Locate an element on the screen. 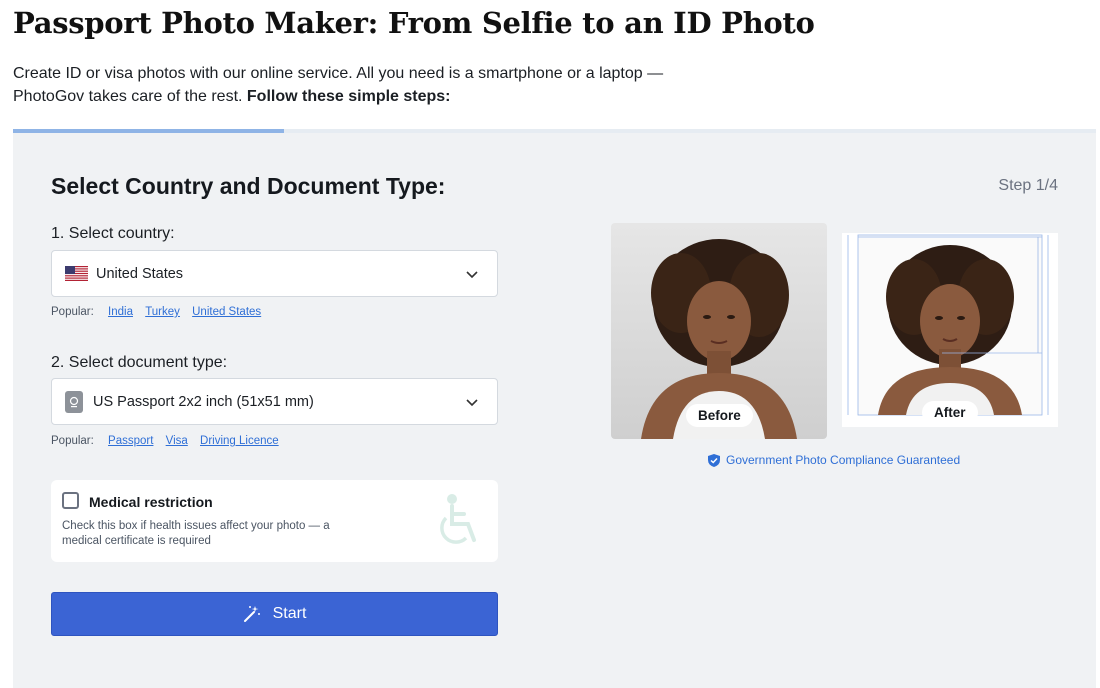 The width and height of the screenshot is (1100, 688). country-label: 1. Select country: is located at coordinates (113, 233).